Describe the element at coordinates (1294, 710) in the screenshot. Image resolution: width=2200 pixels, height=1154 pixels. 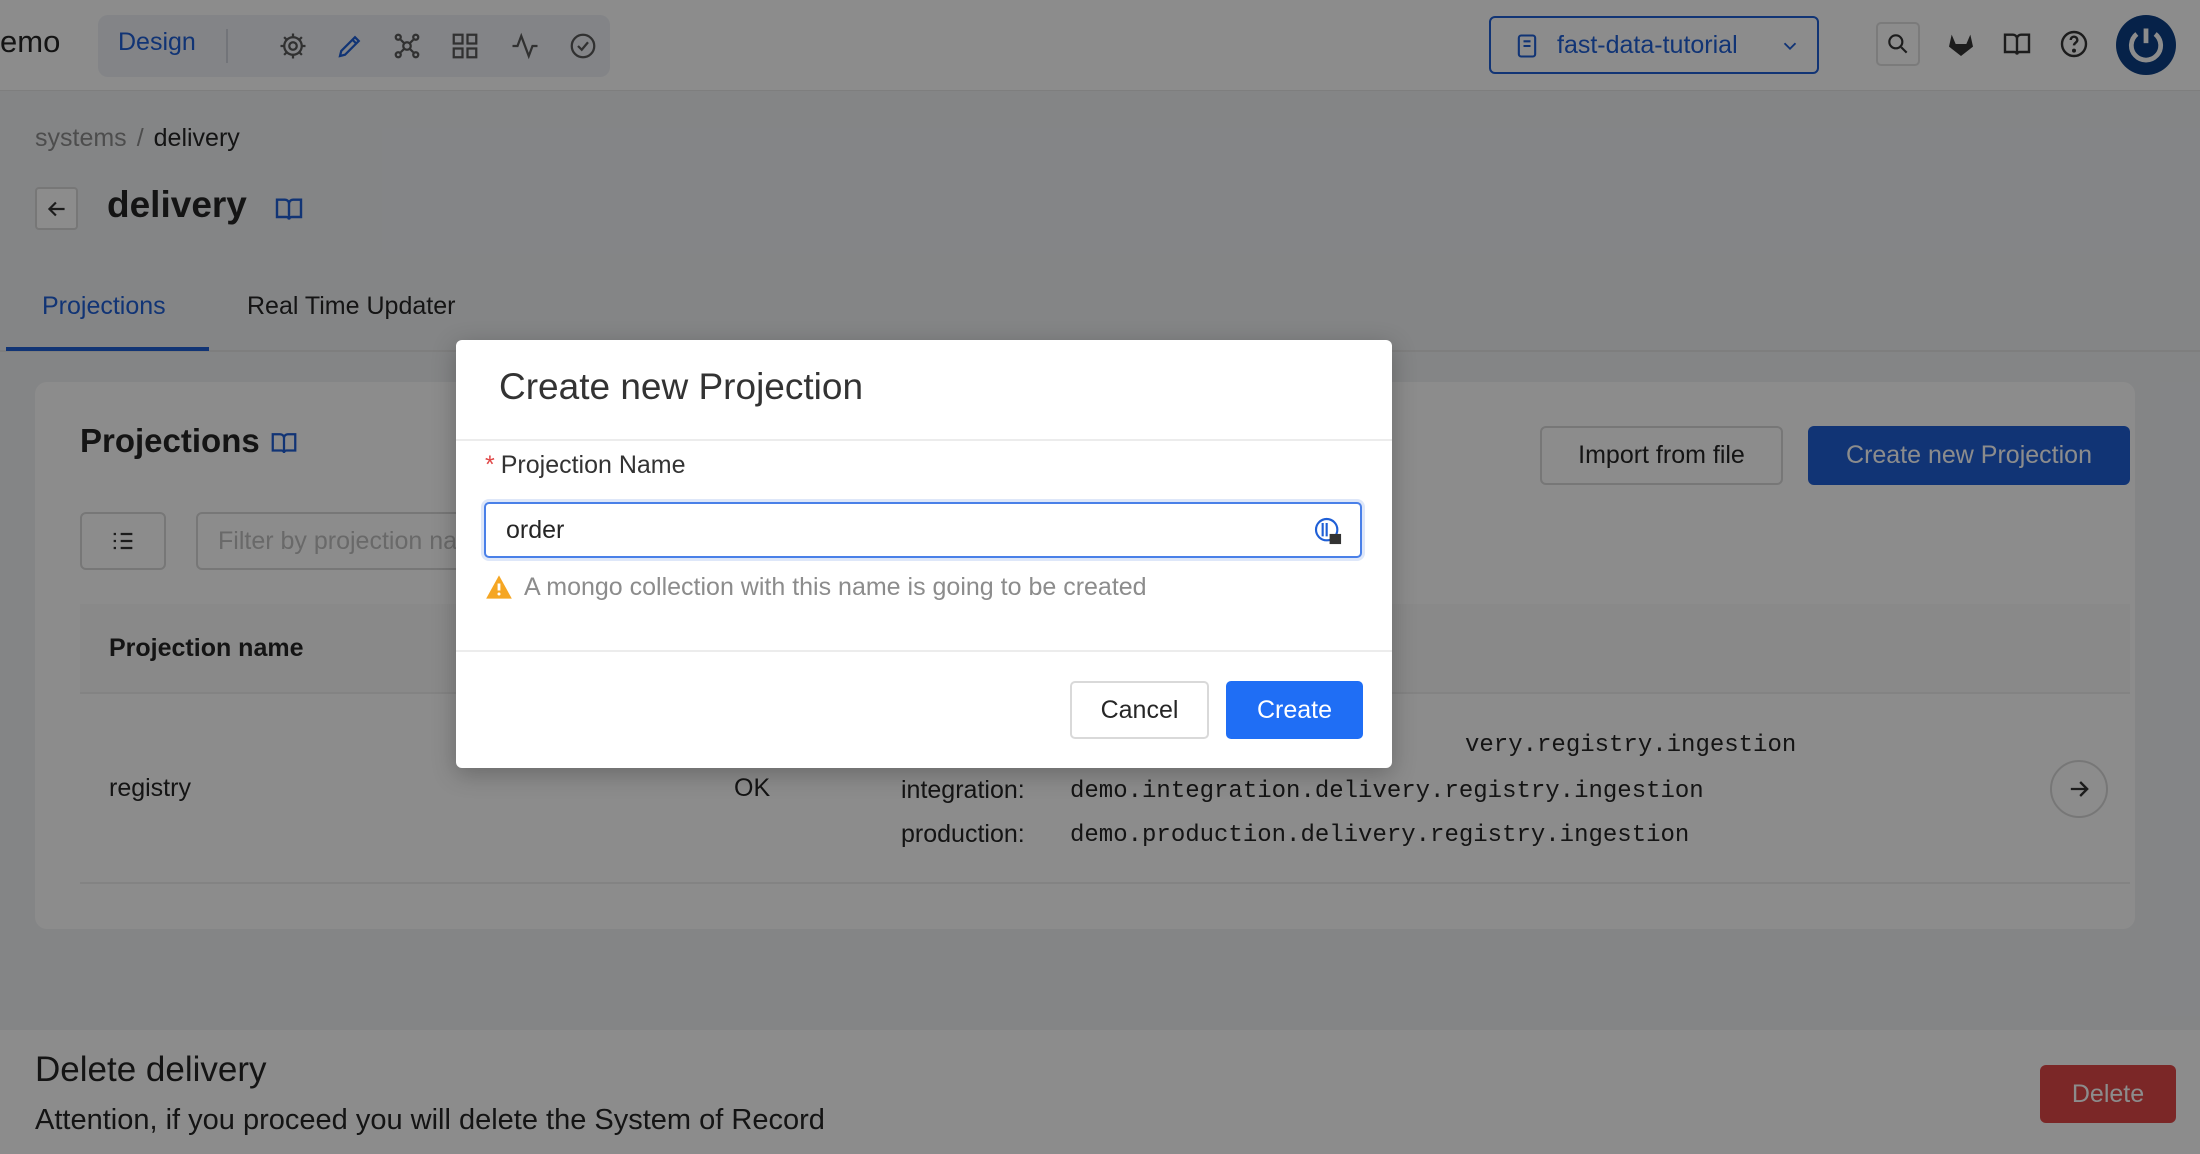
I see `create-button: Create` at that location.